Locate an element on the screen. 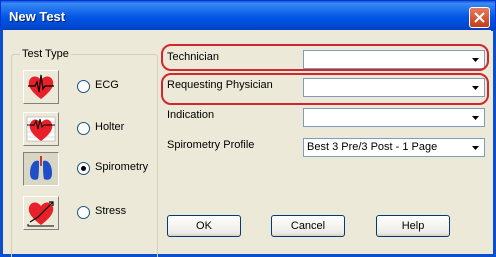 This screenshot has height=257, width=496. radio-holter is located at coordinates (83, 128).